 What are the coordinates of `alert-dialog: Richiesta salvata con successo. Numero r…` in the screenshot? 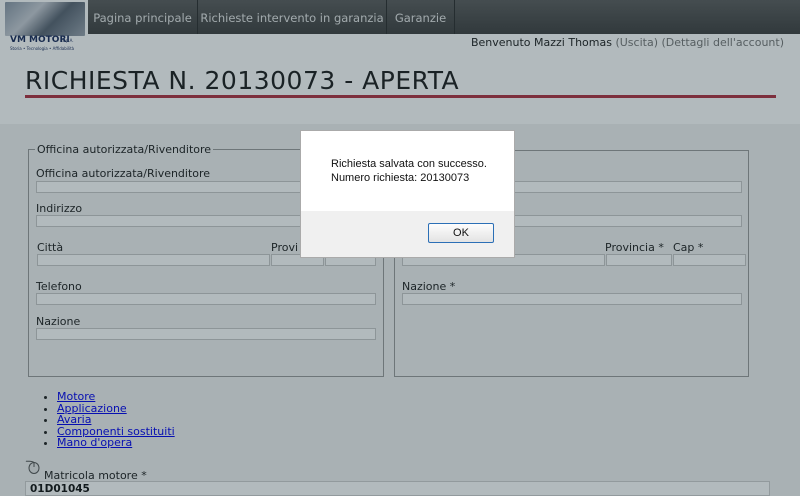 It's located at (407, 194).